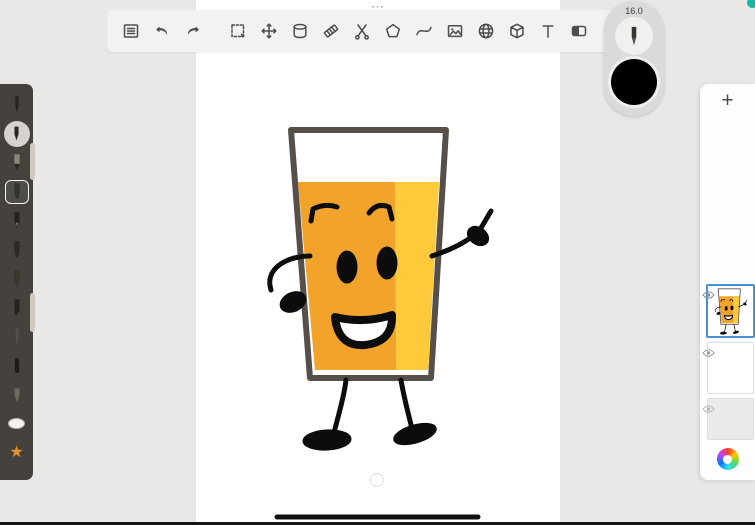 This screenshot has width=755, height=525. What do you see at coordinates (727, 101) in the screenshot?
I see `add-layer-button: +` at bounding box center [727, 101].